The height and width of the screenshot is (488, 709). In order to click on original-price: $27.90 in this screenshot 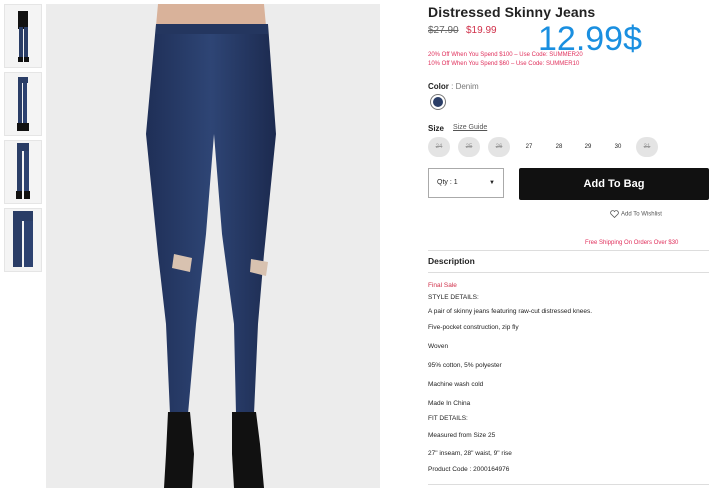, I will do `click(443, 30)`.